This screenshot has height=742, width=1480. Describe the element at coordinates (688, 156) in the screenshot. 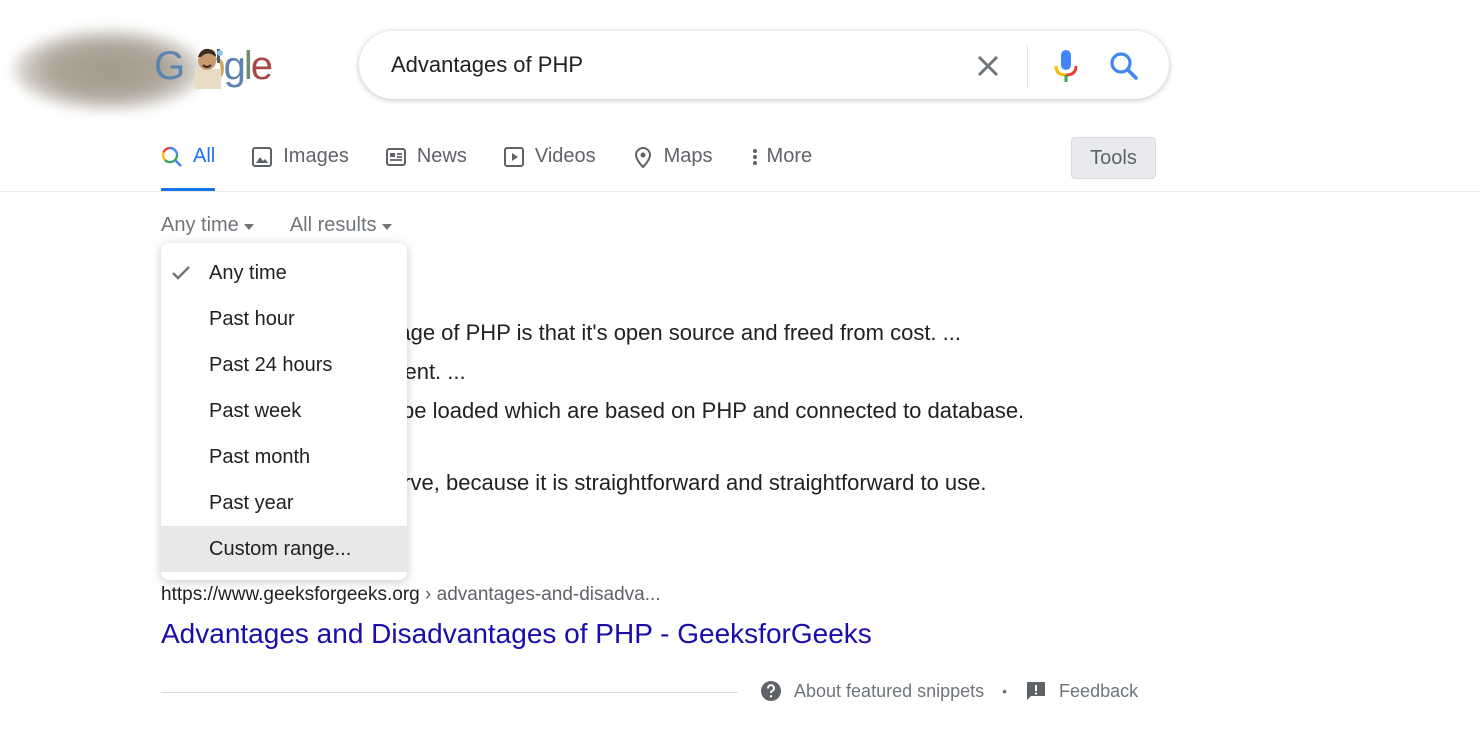

I see `tab-label: Maps` at that location.